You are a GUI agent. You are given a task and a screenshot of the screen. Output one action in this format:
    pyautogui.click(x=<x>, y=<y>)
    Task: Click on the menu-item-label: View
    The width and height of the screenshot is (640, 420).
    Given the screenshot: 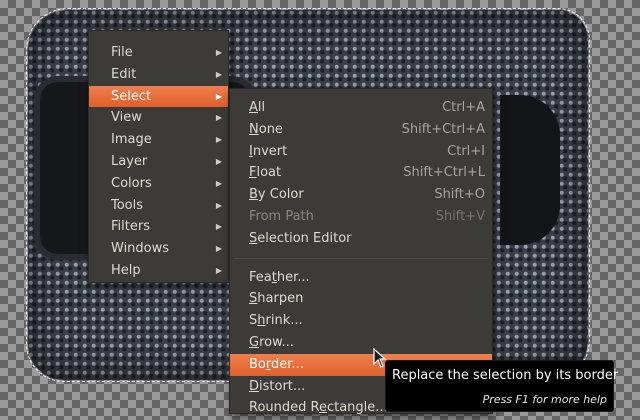 What is the action you would take?
    pyautogui.click(x=126, y=118)
    